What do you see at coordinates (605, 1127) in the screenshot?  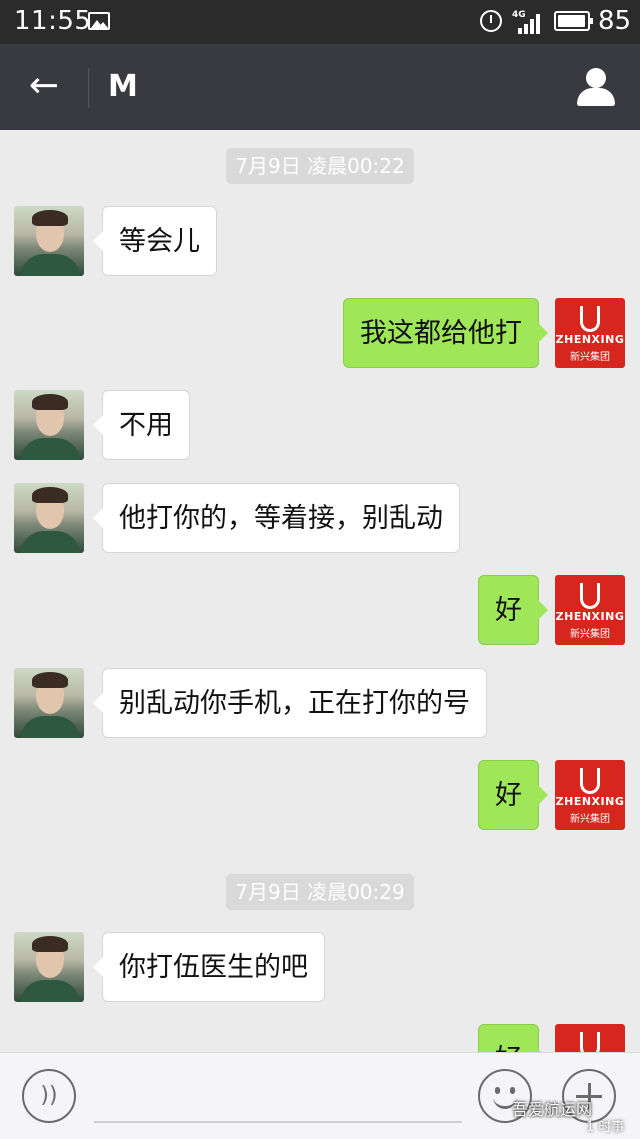 I see `watermark-sub: 1 时事` at bounding box center [605, 1127].